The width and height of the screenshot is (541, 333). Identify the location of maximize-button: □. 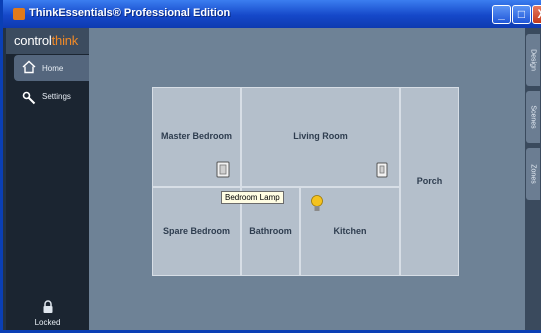
(521, 14).